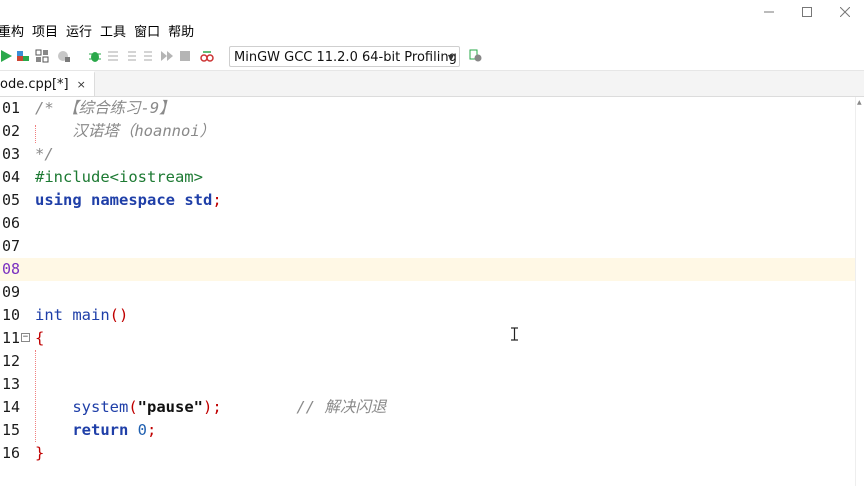 The image size is (864, 486). What do you see at coordinates (119, 315) in the screenshot?
I see `parentheses: ()` at bounding box center [119, 315].